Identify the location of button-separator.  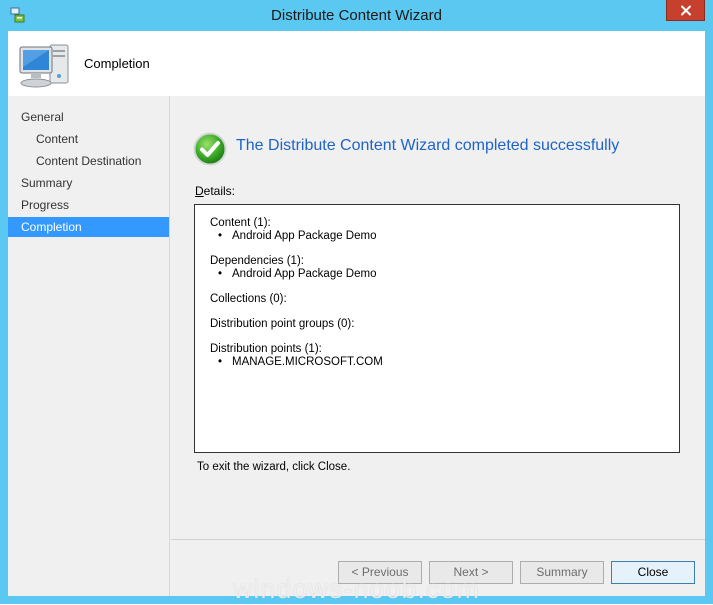
(438, 539).